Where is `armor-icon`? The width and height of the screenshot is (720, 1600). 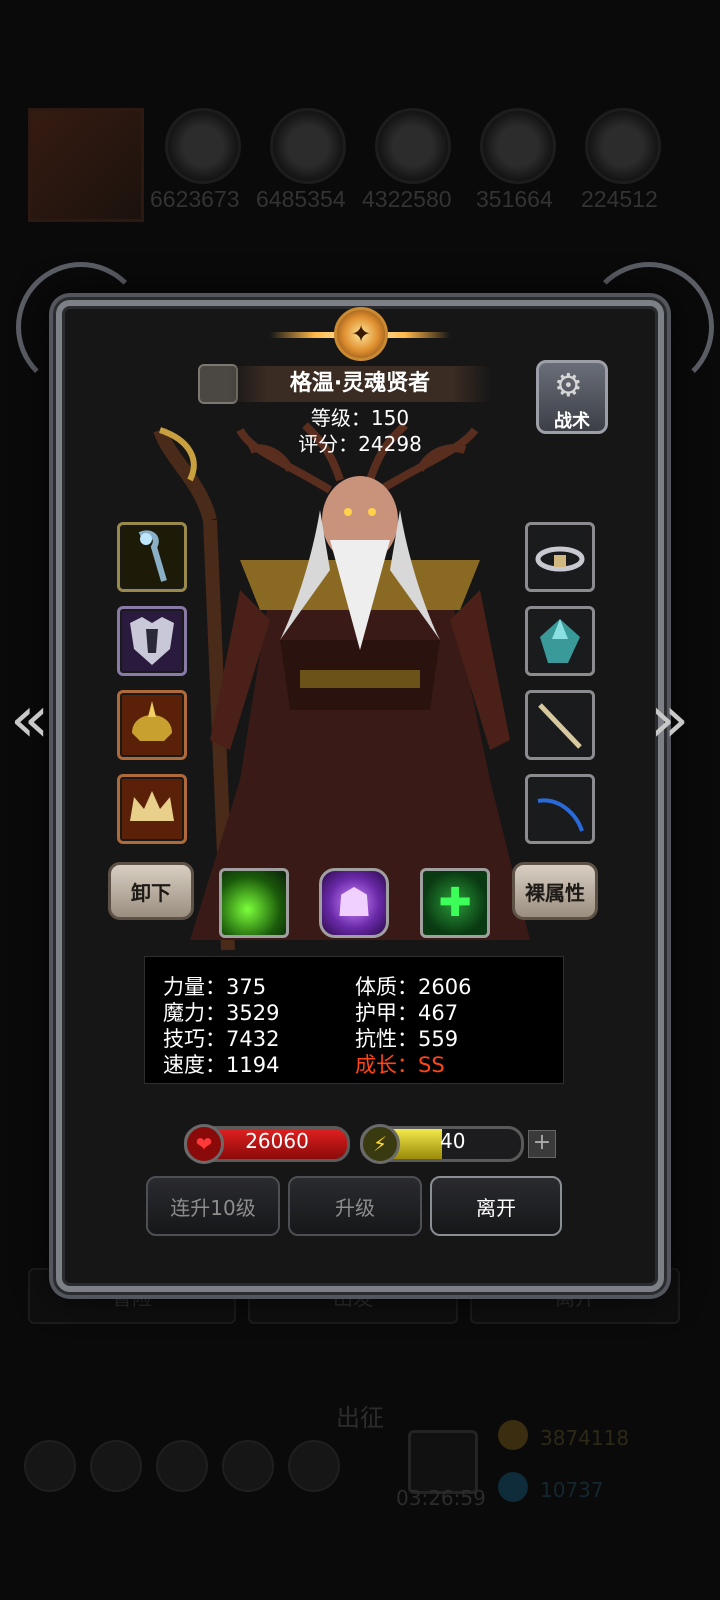 armor-icon is located at coordinates (152, 641).